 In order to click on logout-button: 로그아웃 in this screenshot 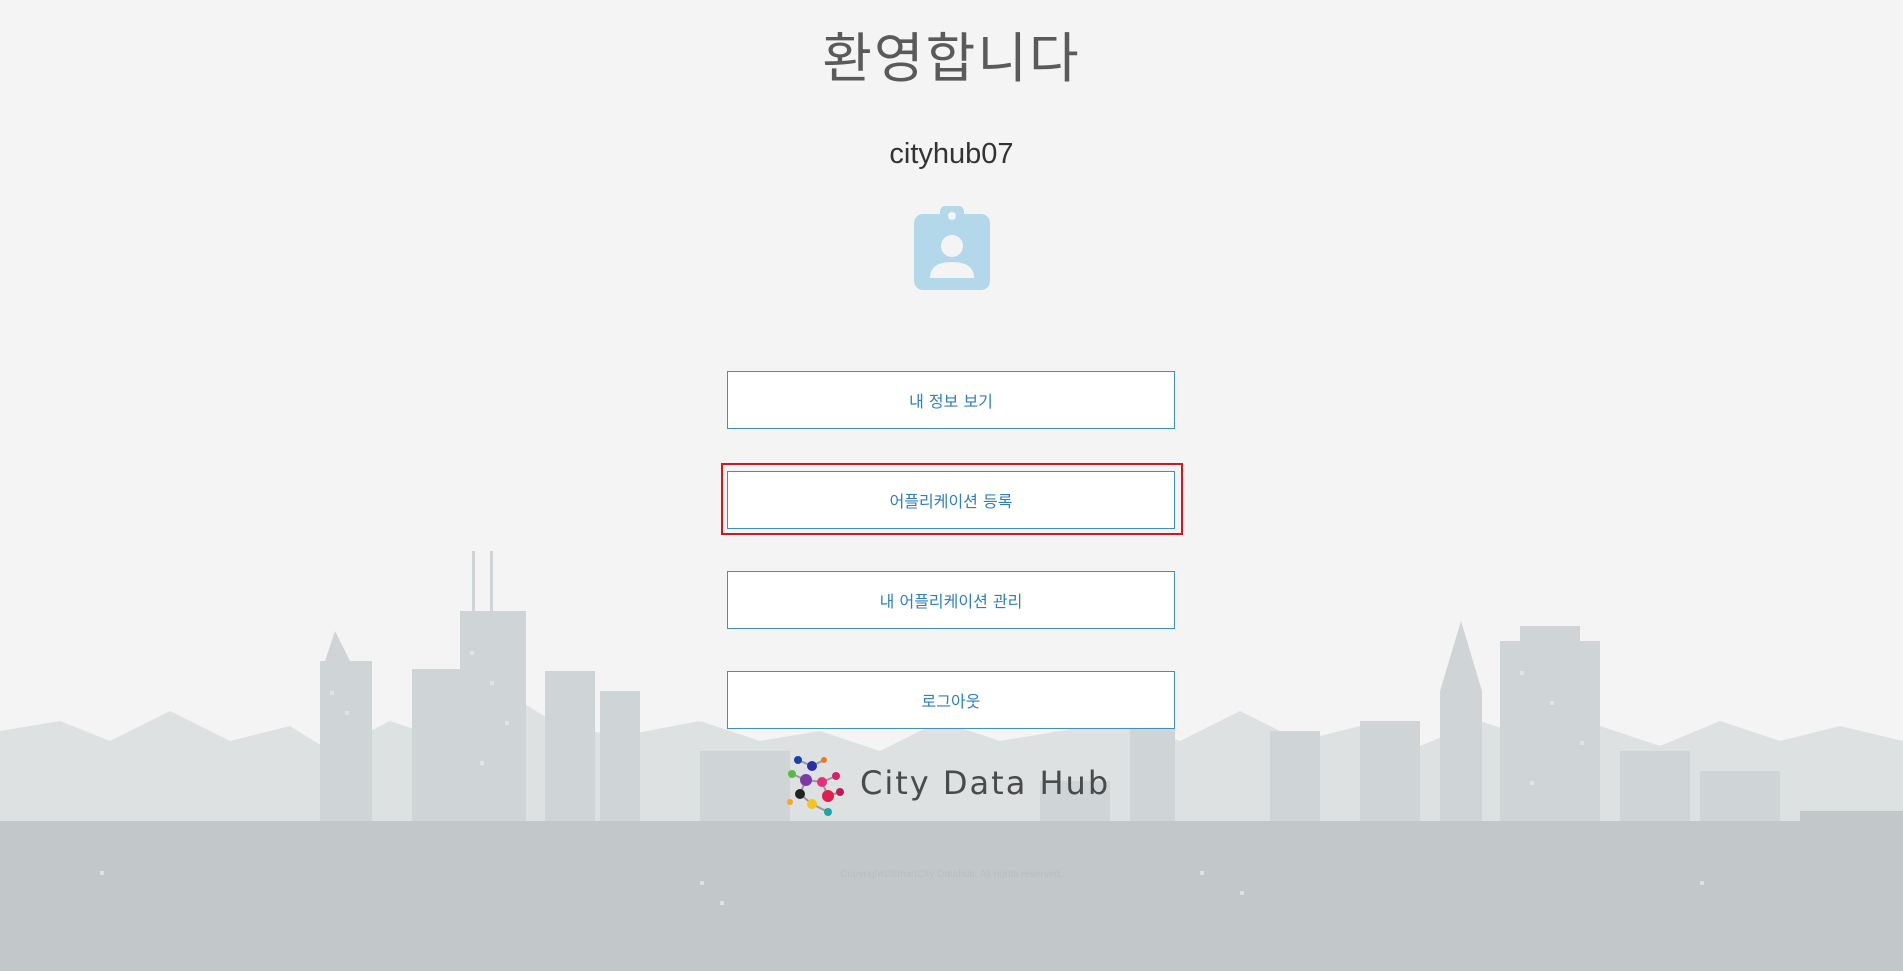, I will do `click(951, 700)`.